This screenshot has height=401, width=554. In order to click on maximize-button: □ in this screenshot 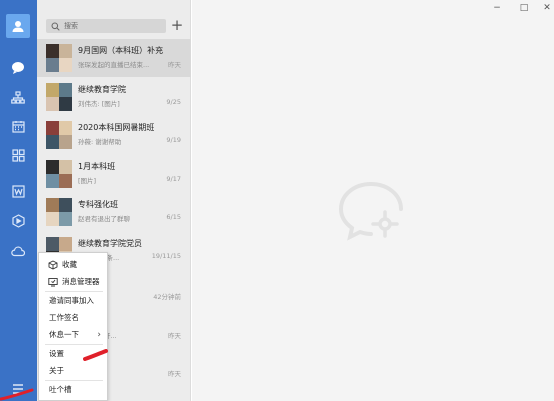, I will do `click(524, 8)`.